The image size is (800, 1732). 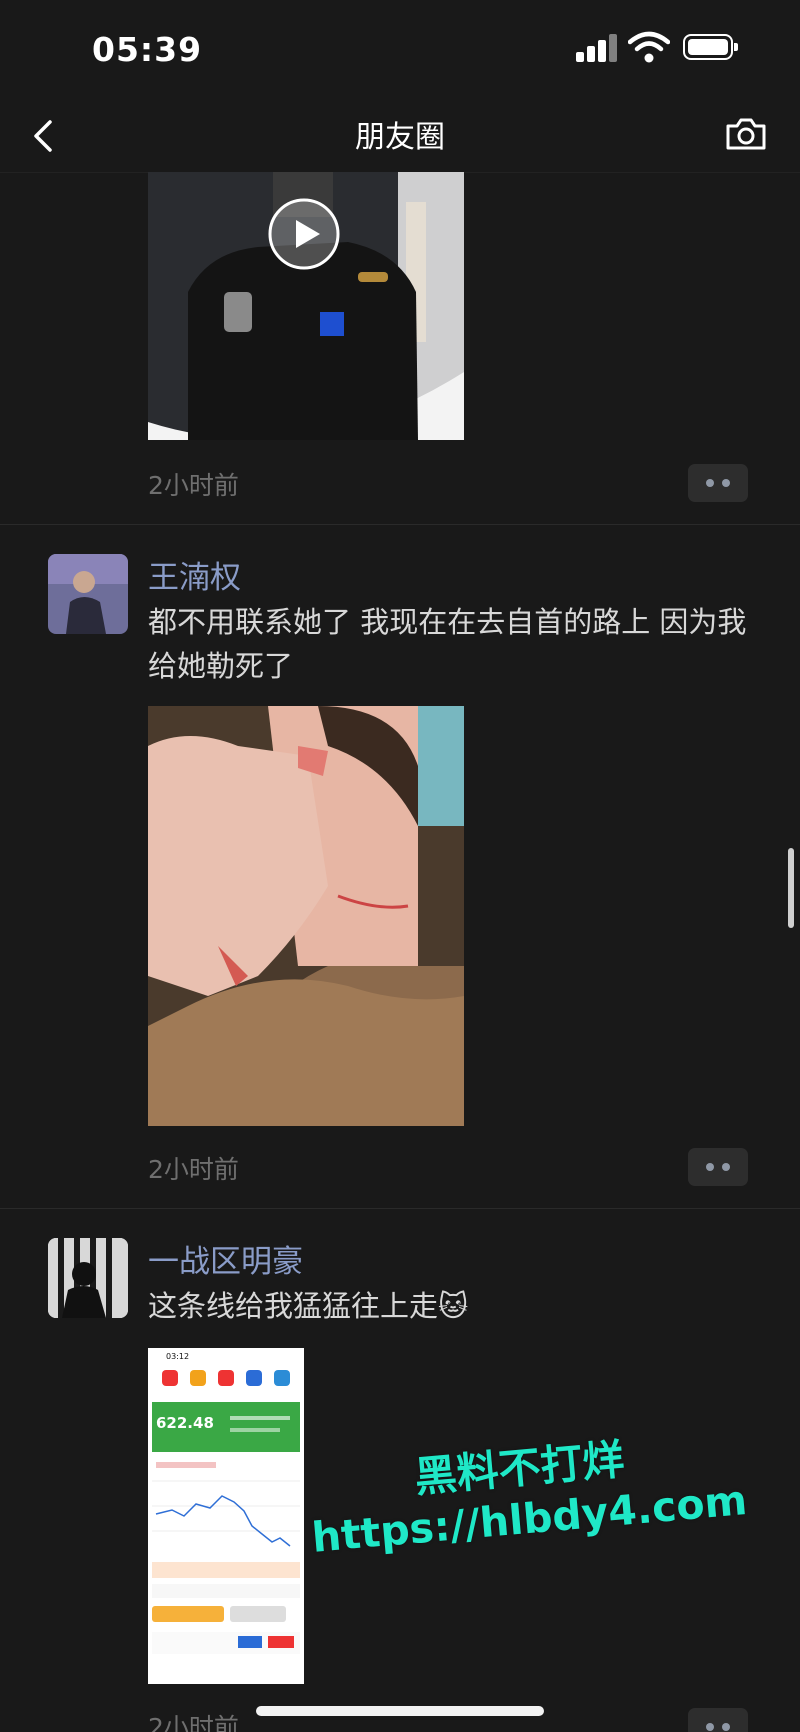 What do you see at coordinates (226, 1643) in the screenshot?
I see `screenshot-footer-row` at bounding box center [226, 1643].